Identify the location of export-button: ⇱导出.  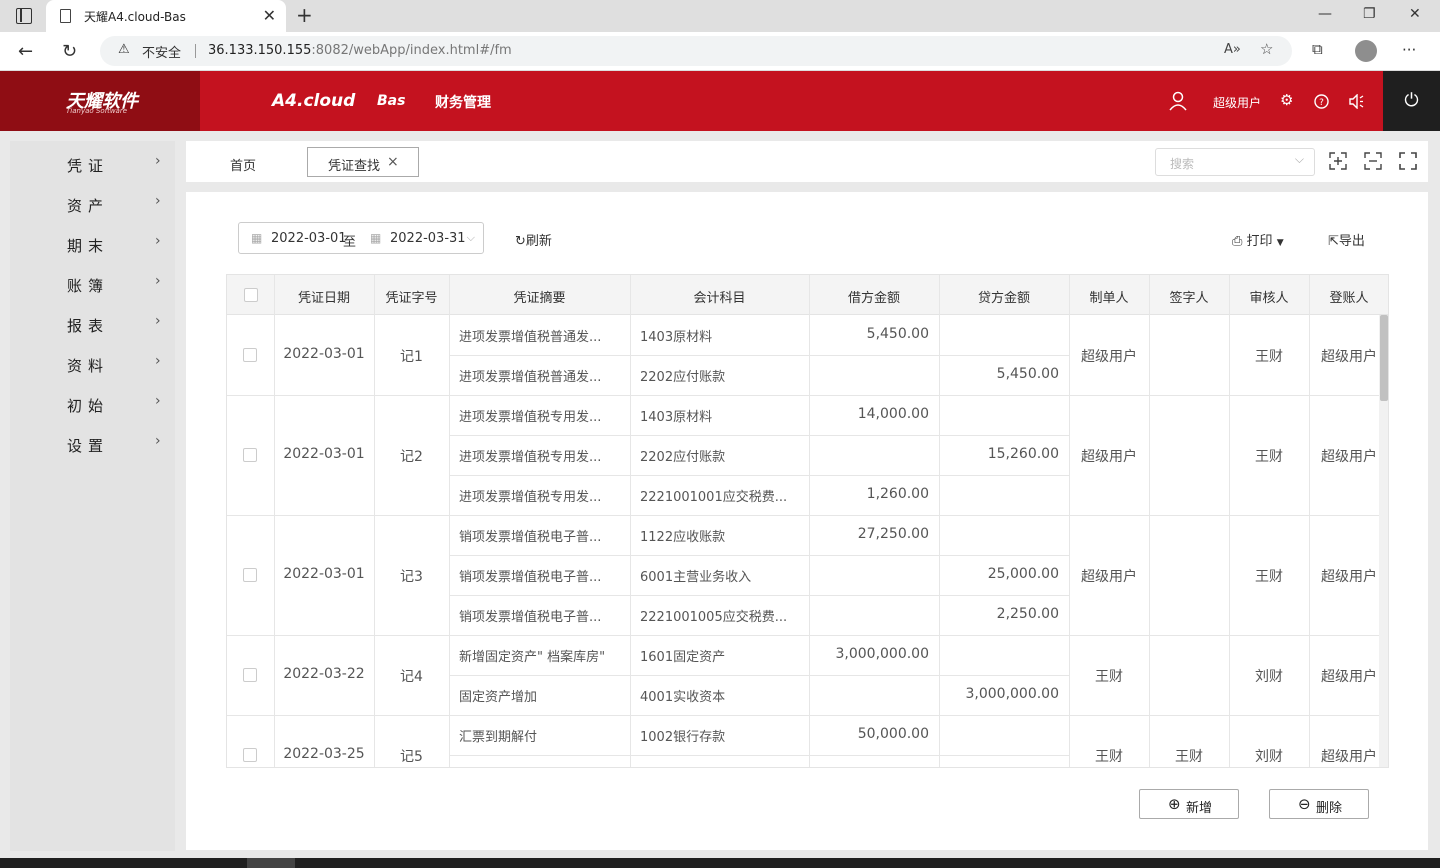
(1346, 239).